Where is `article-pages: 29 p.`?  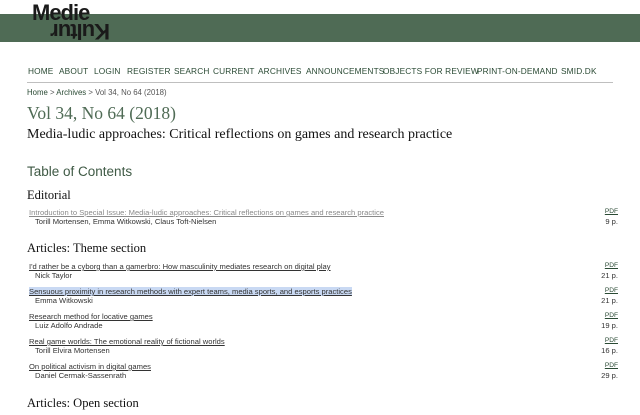 article-pages: 29 p. is located at coordinates (609, 375).